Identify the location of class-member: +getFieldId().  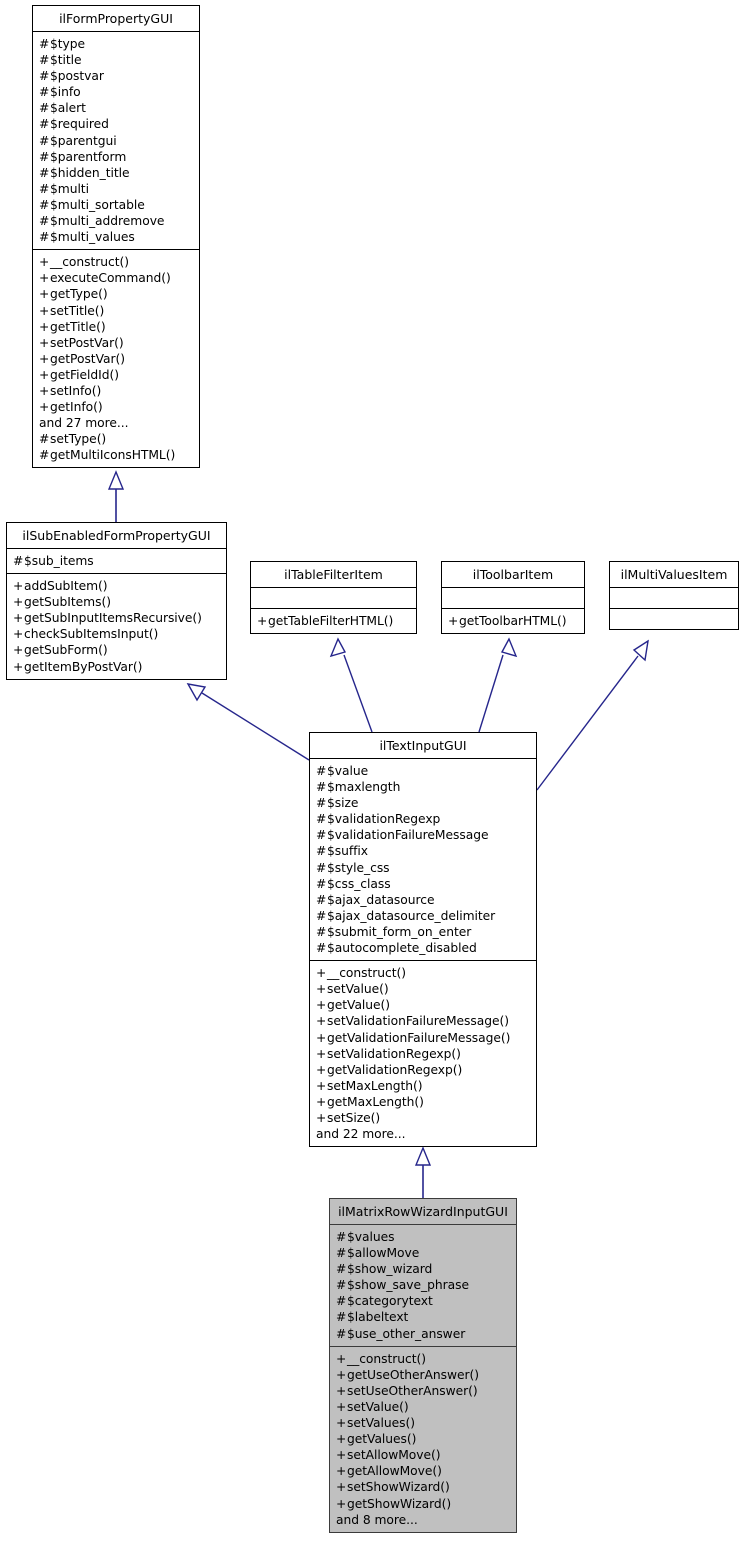
(117, 375).